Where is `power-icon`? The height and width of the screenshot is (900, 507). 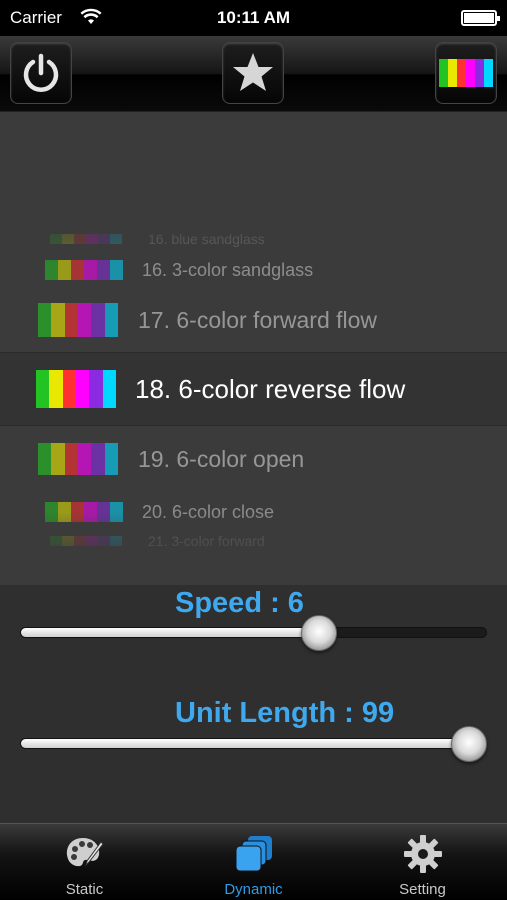 power-icon is located at coordinates (41, 72).